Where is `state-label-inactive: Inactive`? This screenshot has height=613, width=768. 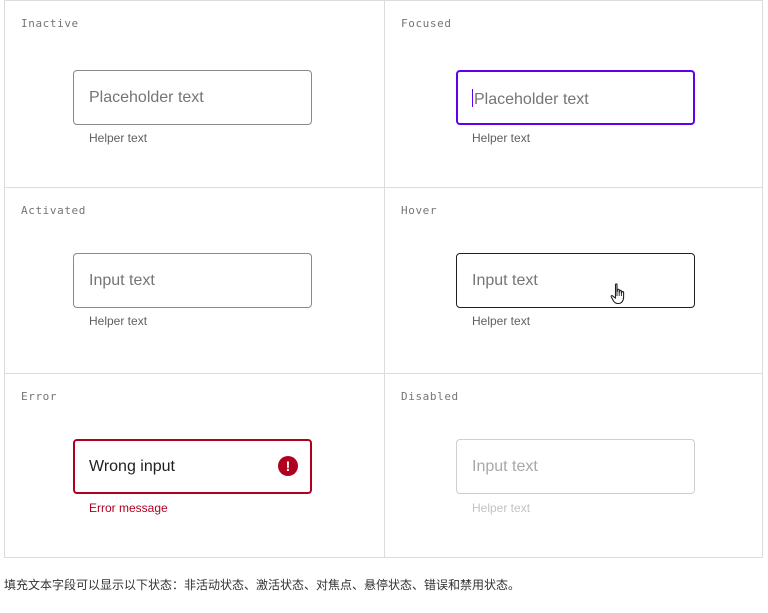
state-label-inactive: Inactive is located at coordinates (50, 23).